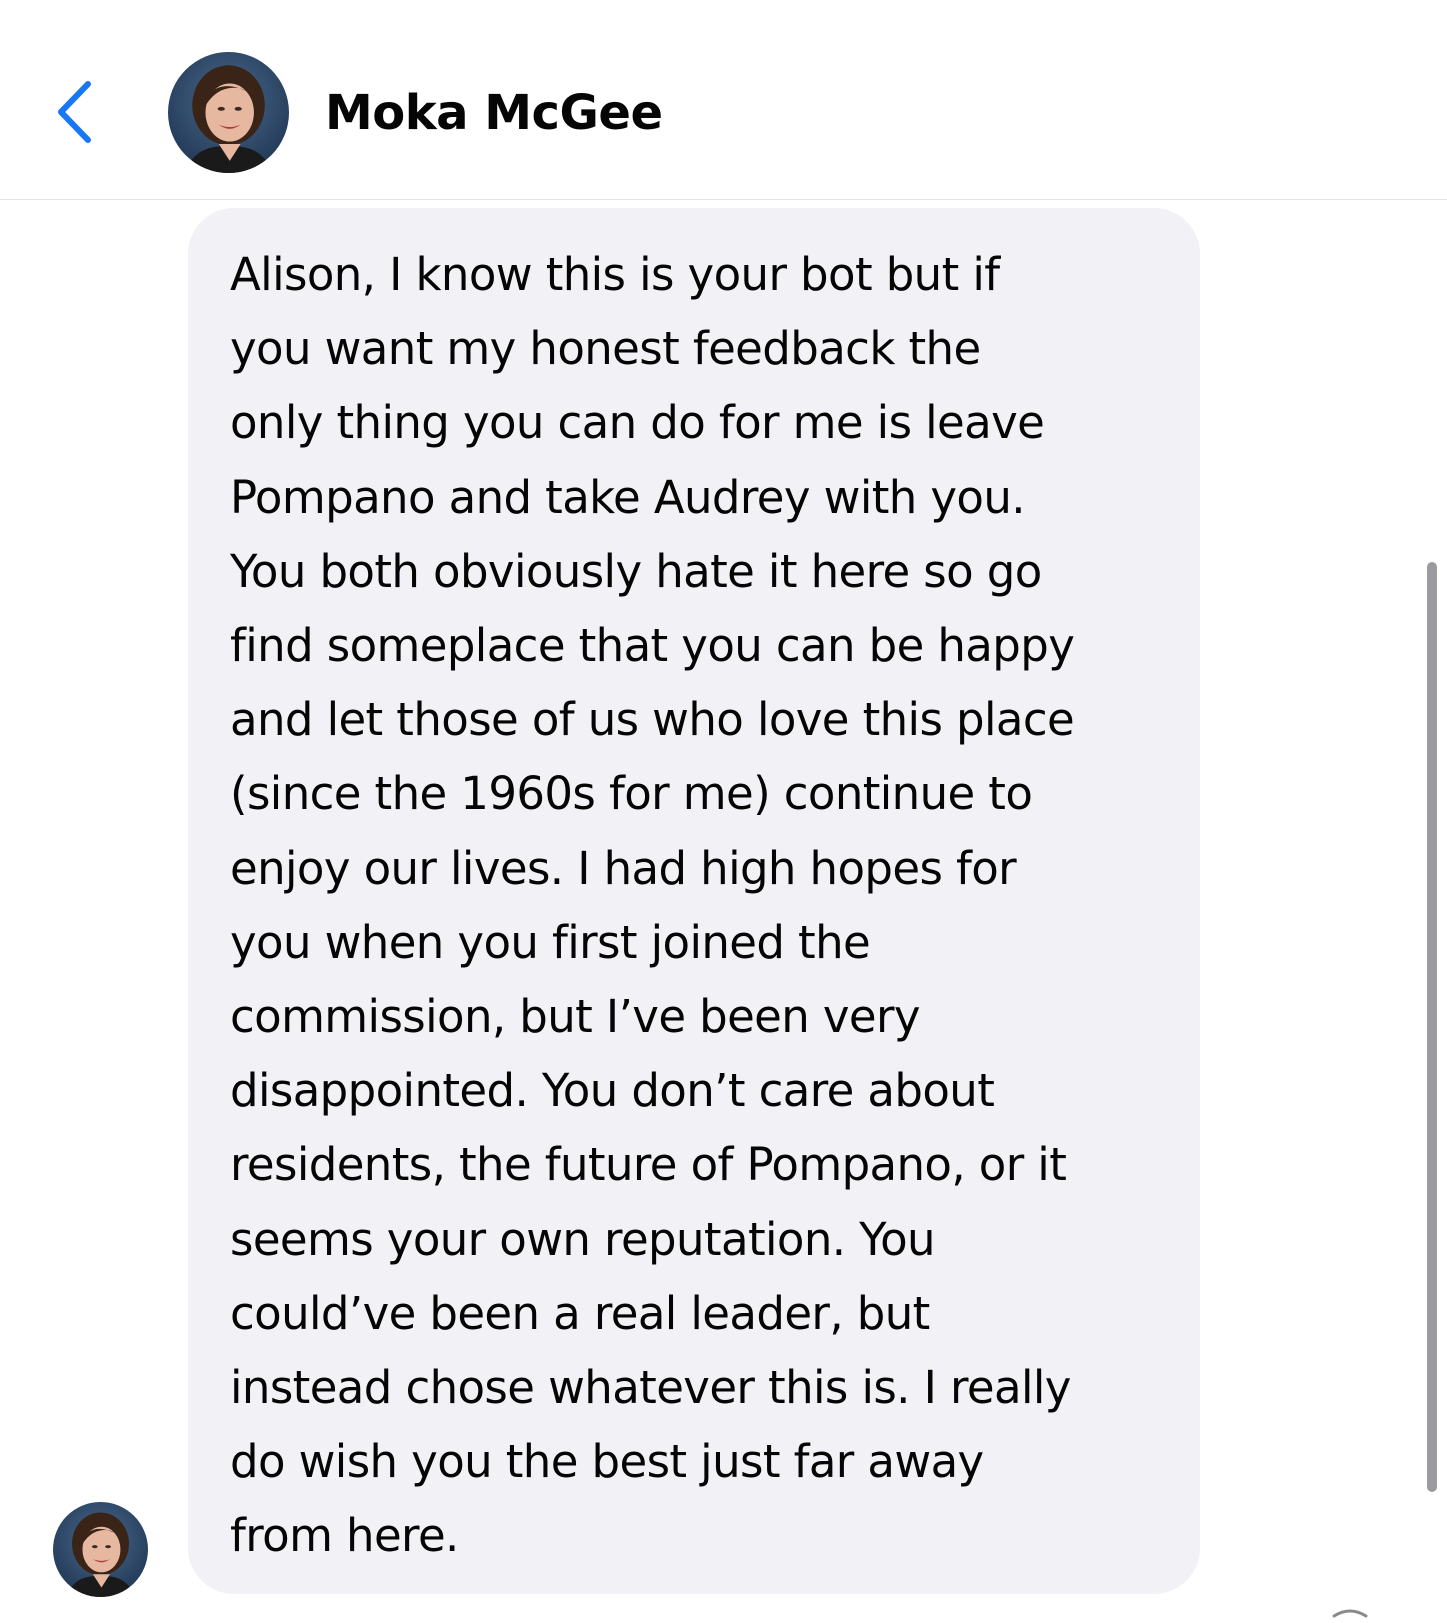 This screenshot has height=1623, width=1447. Describe the element at coordinates (494, 113) in the screenshot. I see `contact-name: Moka McGee` at that location.